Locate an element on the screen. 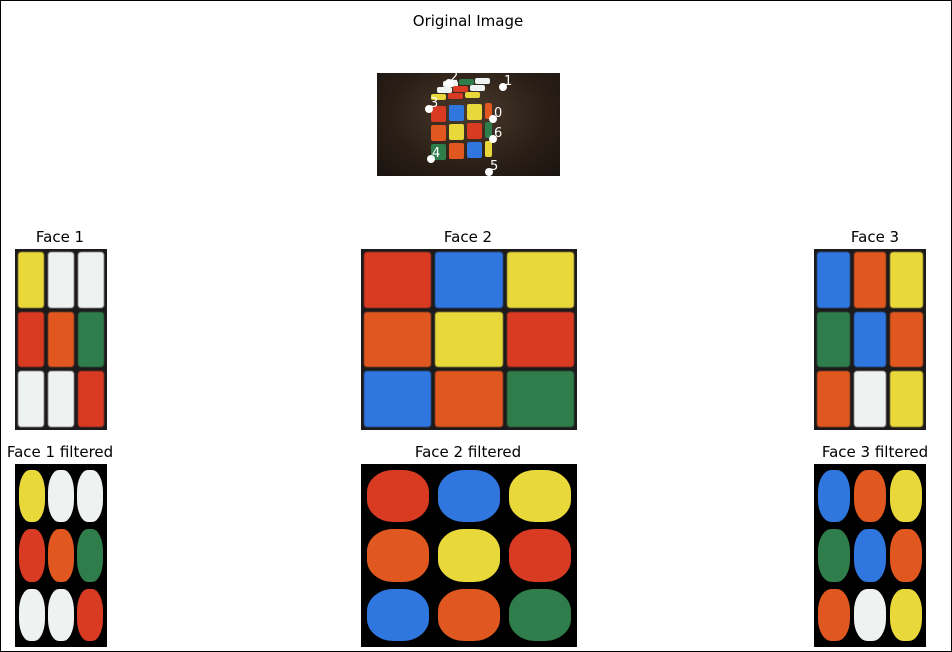  panel-title-face3-filtered: Face 3 filtered is located at coordinates (875, 452).